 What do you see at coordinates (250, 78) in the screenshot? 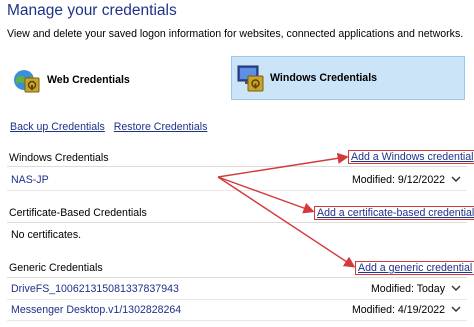
I see `windows-credentials-icon` at bounding box center [250, 78].